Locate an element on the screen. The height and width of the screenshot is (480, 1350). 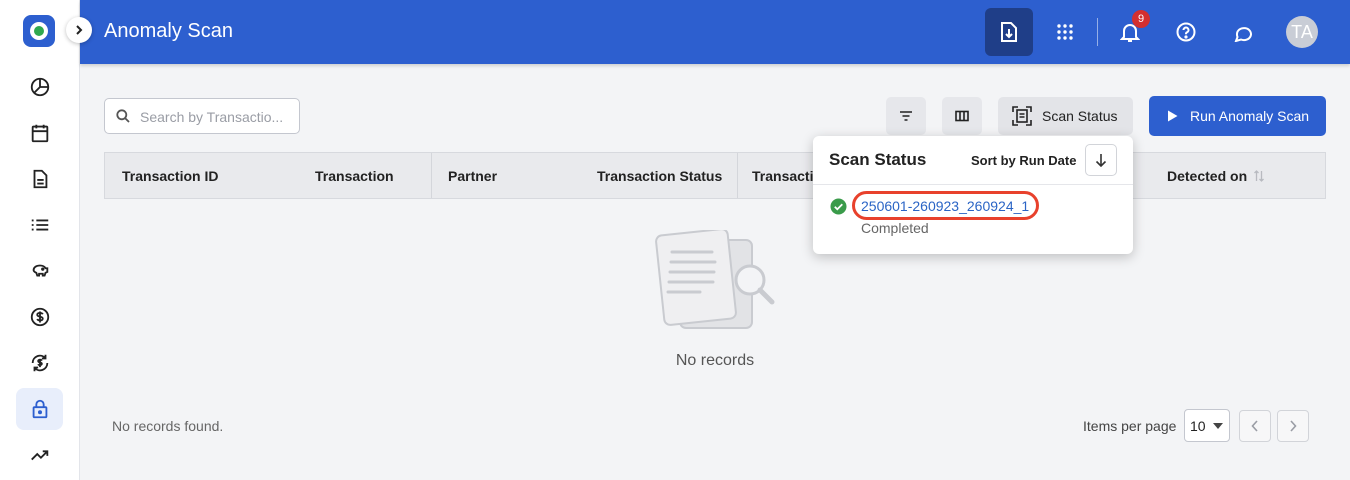
help-icon is located at coordinates (1186, 32).